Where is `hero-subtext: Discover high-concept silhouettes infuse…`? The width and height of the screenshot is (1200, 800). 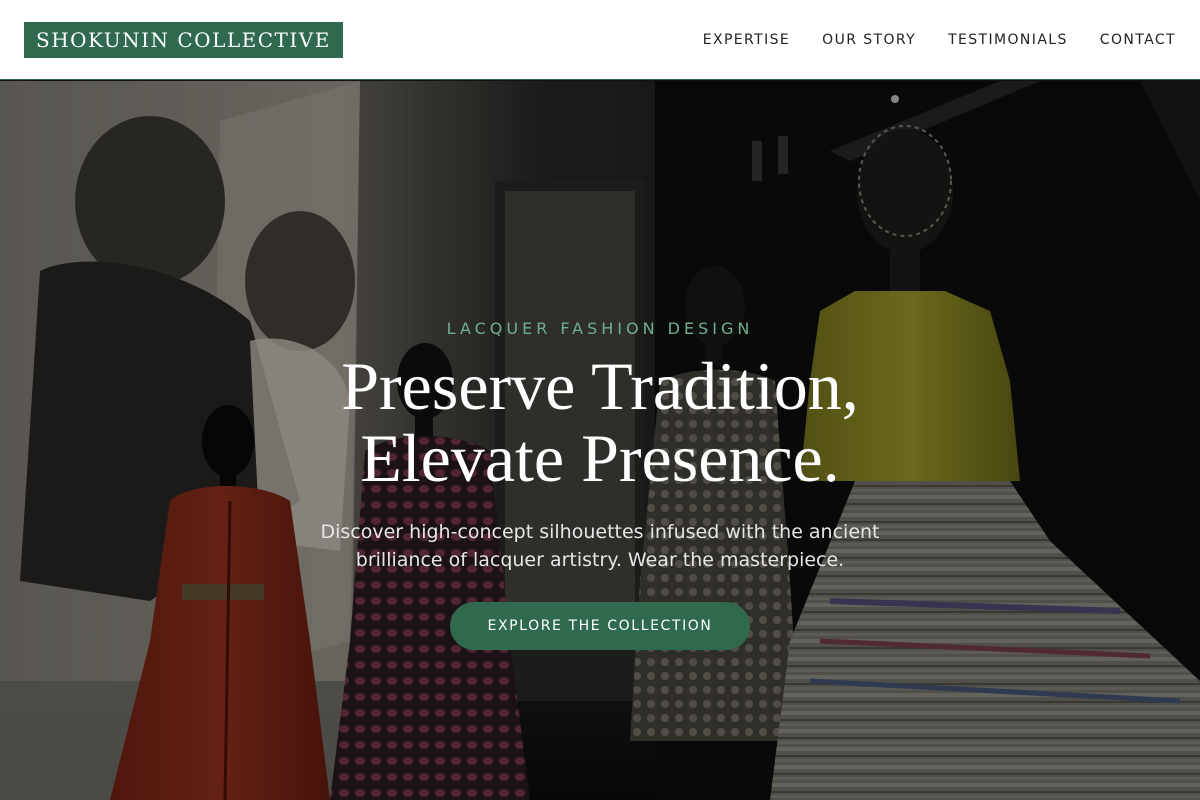 hero-subtext: Discover high-concept silhouettes infuse… is located at coordinates (600, 546).